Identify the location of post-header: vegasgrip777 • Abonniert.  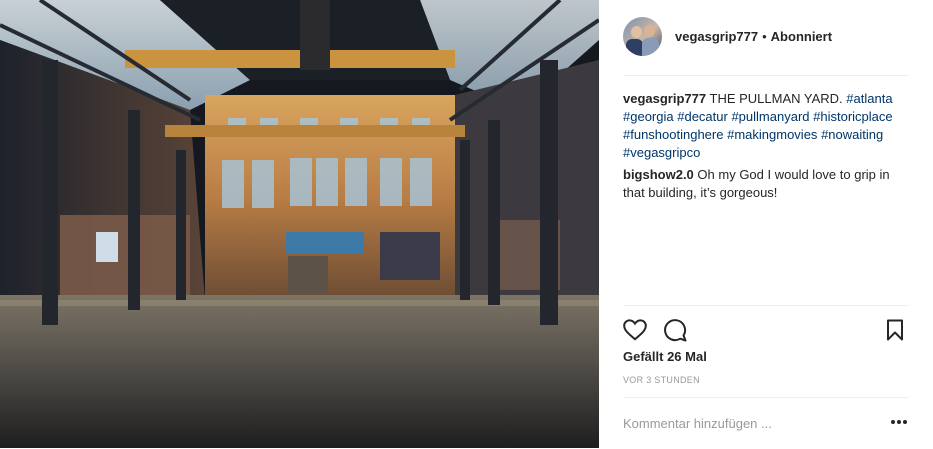
(766, 46).